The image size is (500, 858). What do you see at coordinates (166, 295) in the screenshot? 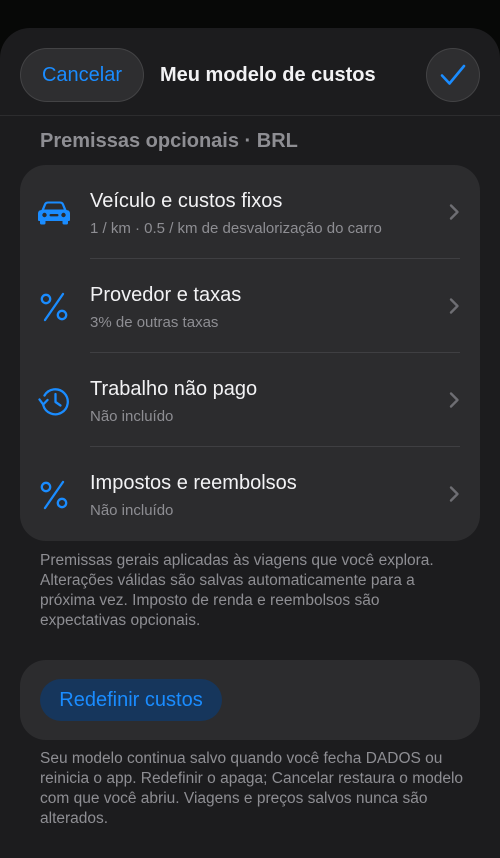
I see `list-item-title: Provedor e taxas` at bounding box center [166, 295].